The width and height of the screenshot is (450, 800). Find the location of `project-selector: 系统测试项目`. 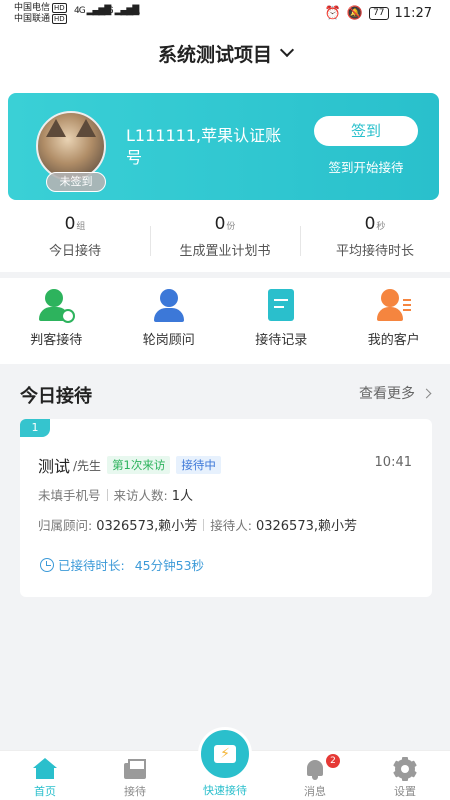

project-selector: 系统测试项目 is located at coordinates (225, 53).